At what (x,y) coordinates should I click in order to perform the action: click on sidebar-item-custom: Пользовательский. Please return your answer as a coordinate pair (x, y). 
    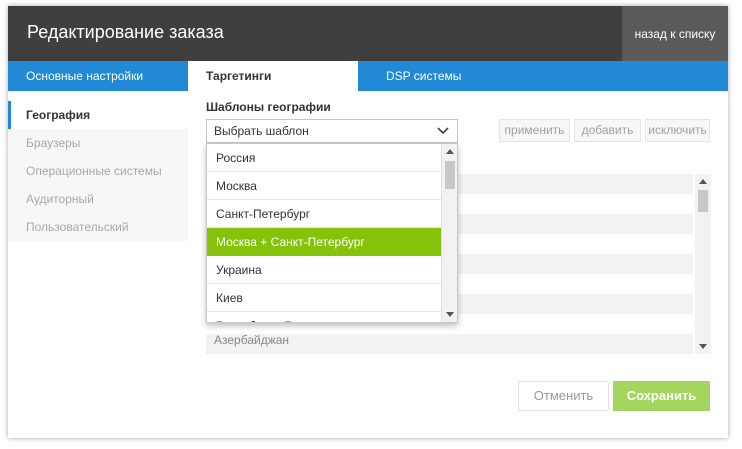
    Looking at the image, I should click on (98, 227).